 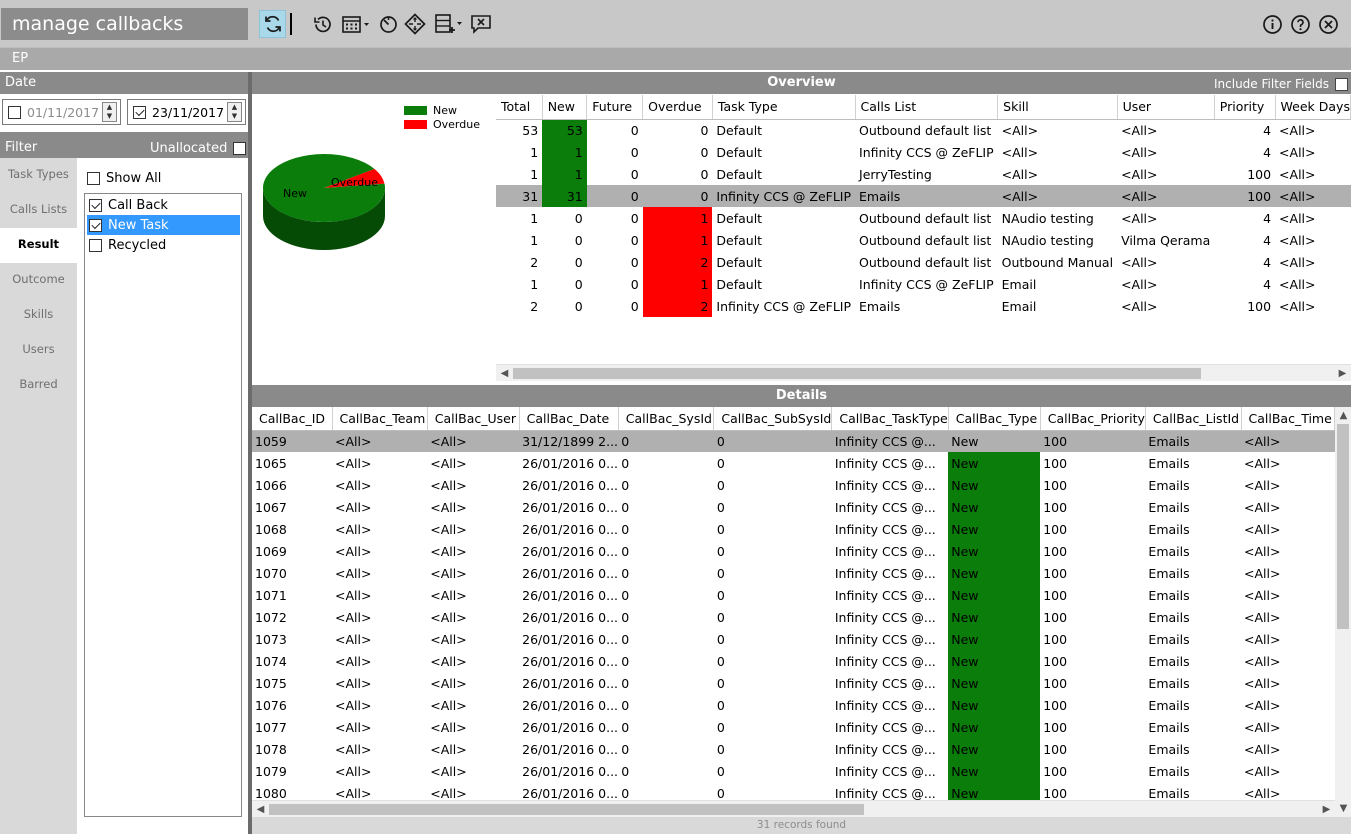 I want to click on overview-column-header: New, so click(x=565, y=107).